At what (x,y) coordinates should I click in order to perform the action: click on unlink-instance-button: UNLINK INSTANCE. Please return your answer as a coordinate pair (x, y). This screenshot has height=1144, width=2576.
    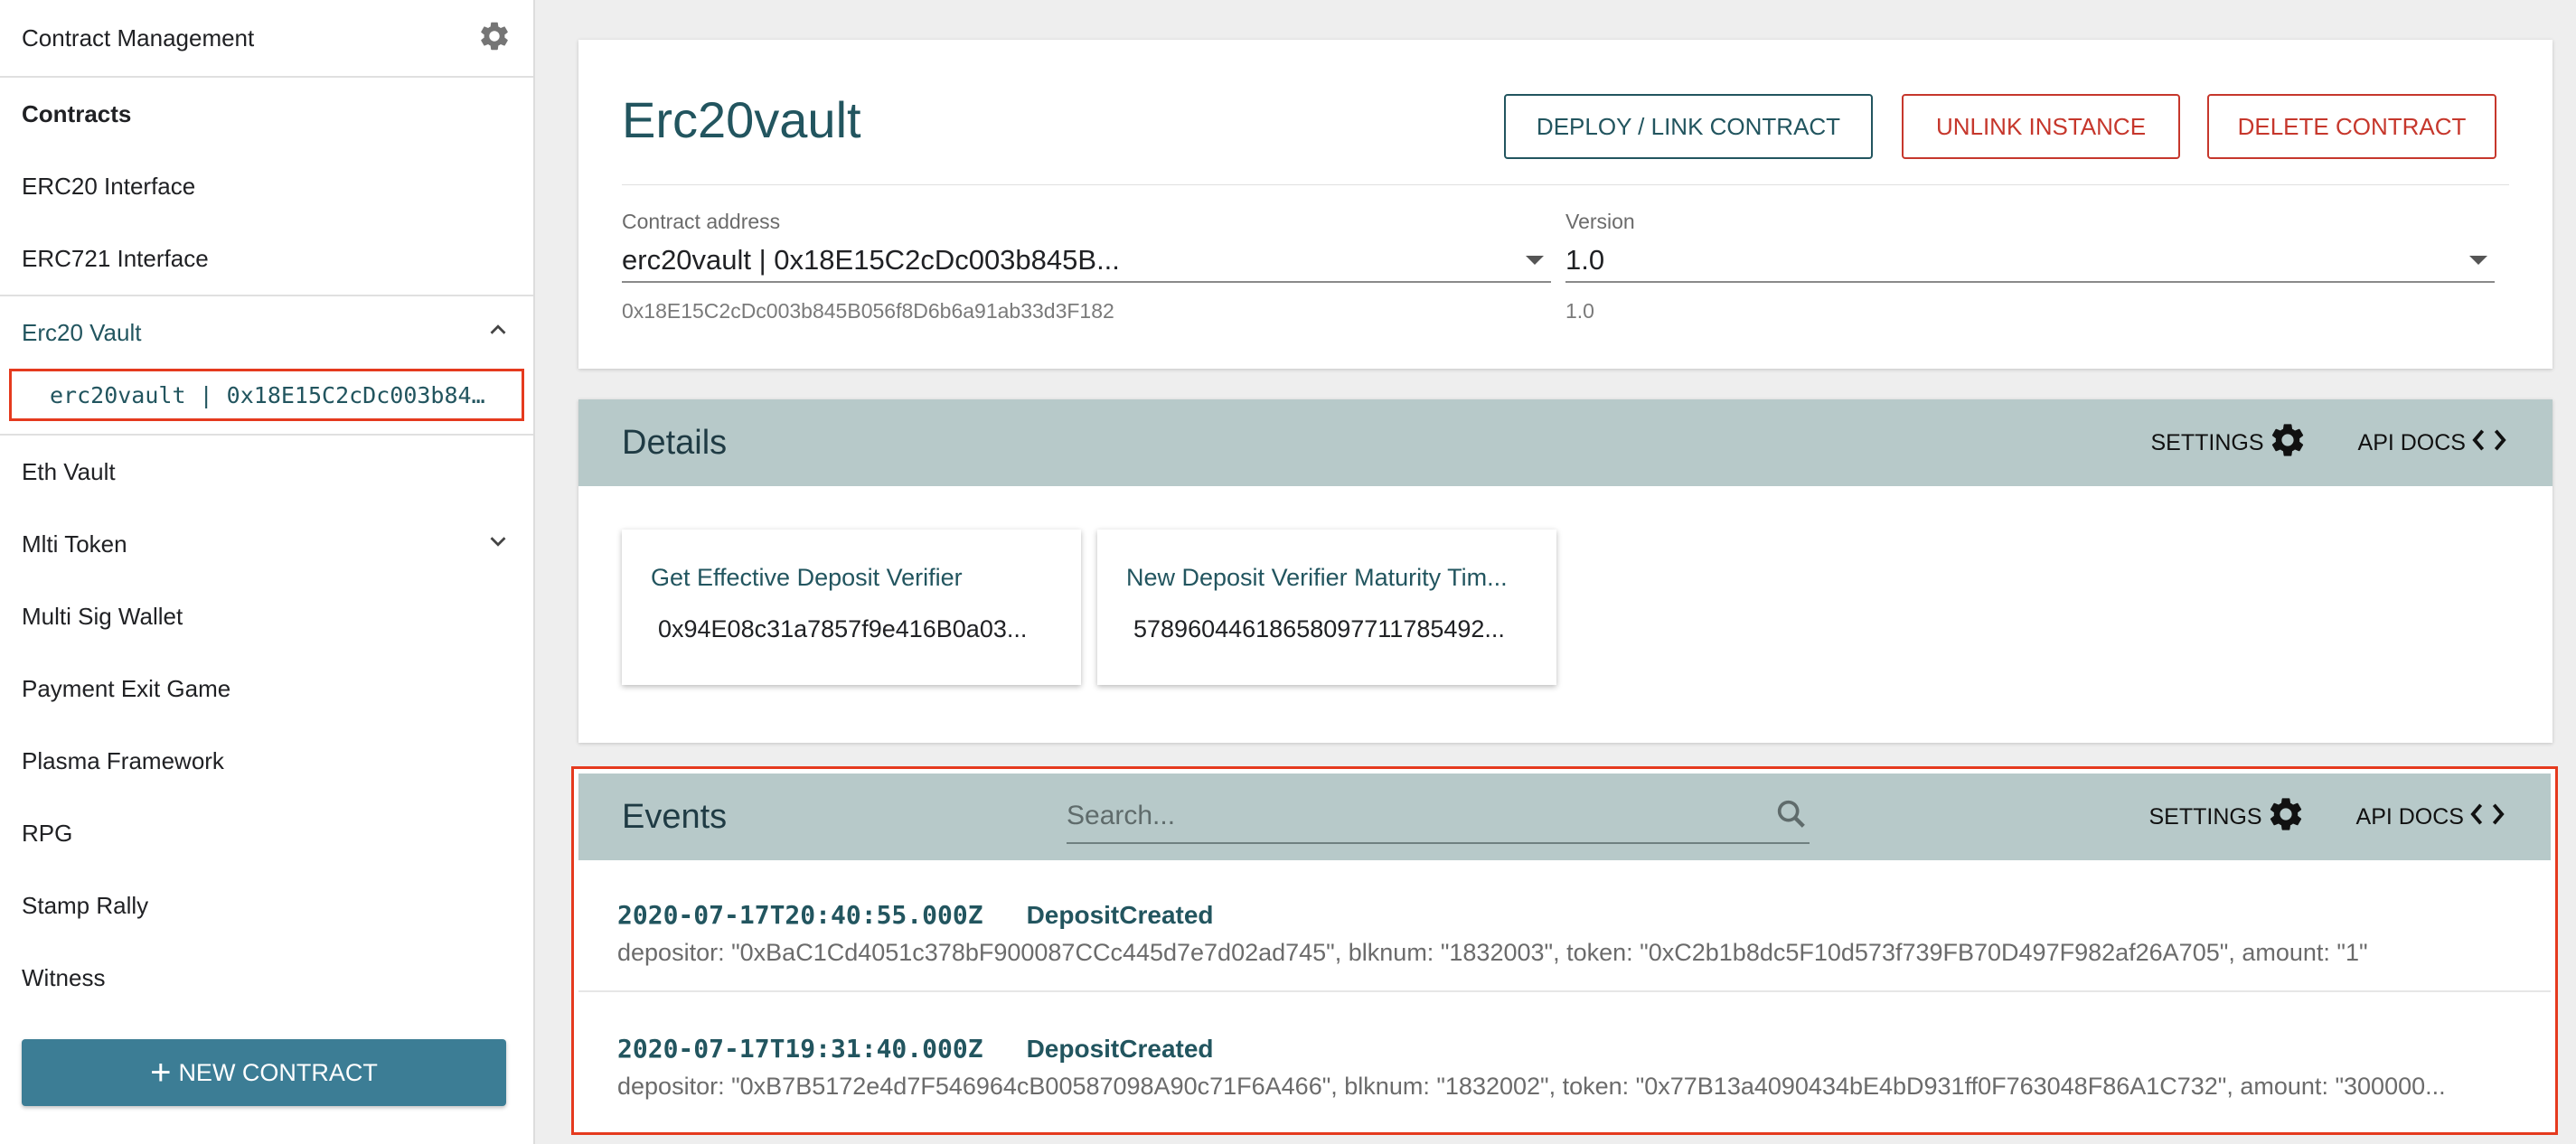
    Looking at the image, I should click on (2041, 126).